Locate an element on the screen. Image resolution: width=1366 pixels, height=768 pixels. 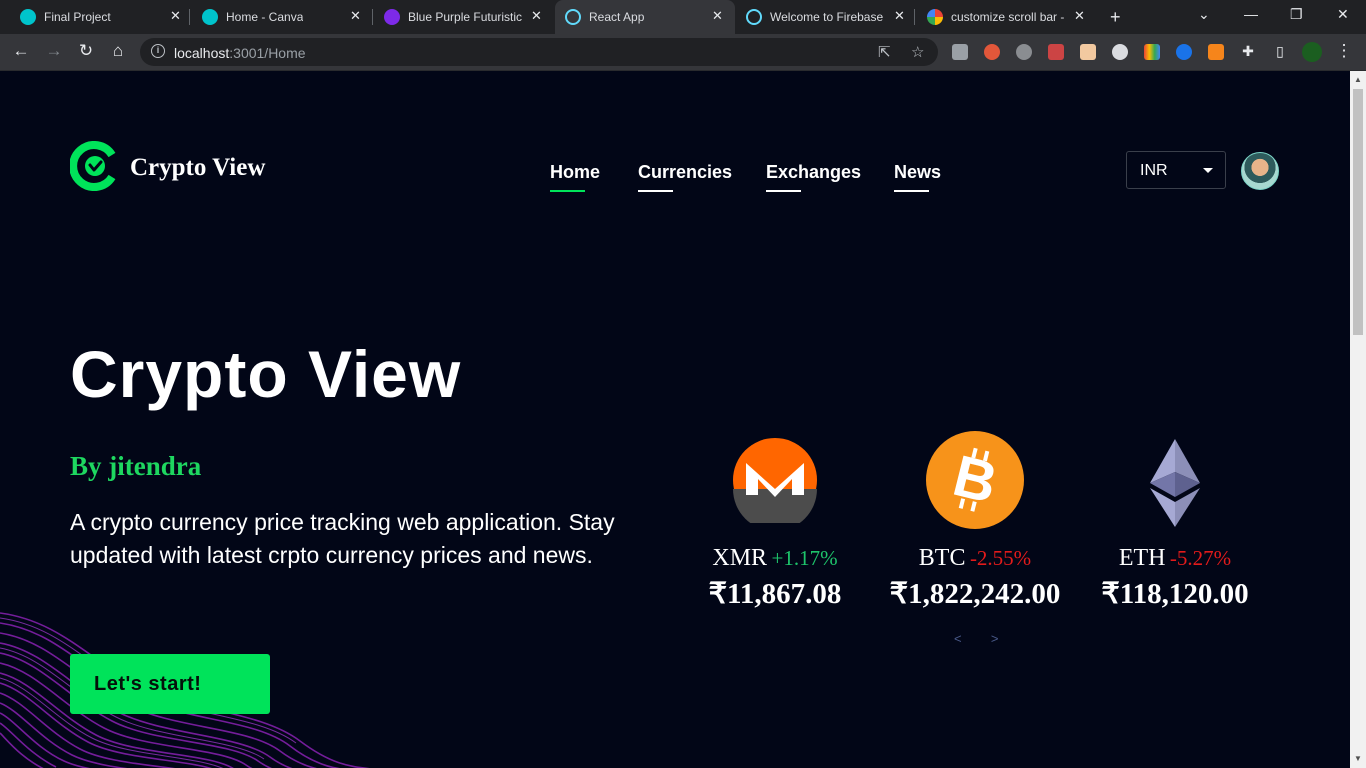
tab-search-chevron-icon: ⌄ is located at coordinates (1204, 14).